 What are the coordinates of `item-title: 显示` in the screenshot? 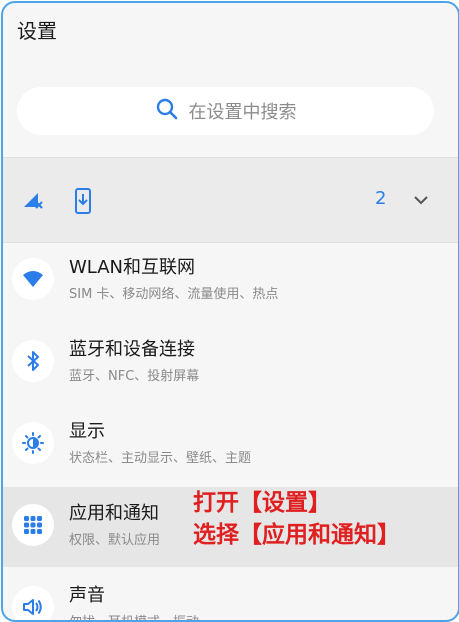 It's located at (87, 431).